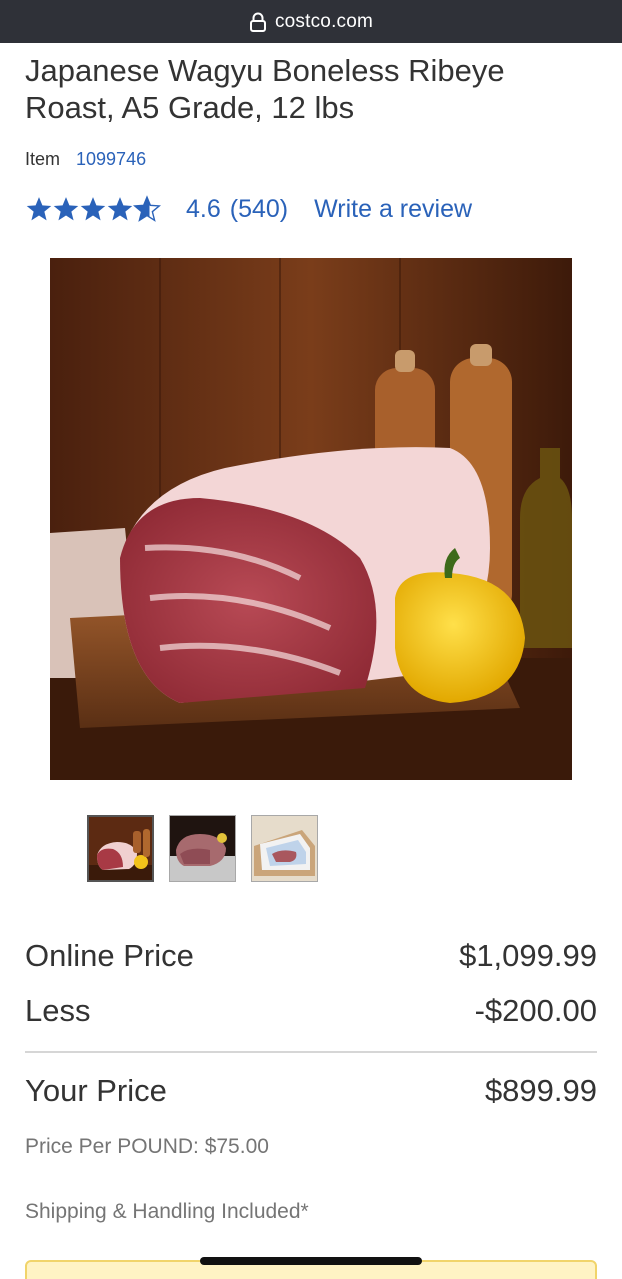 The height and width of the screenshot is (1279, 622). I want to click on url-domain: costco.com, so click(324, 21).